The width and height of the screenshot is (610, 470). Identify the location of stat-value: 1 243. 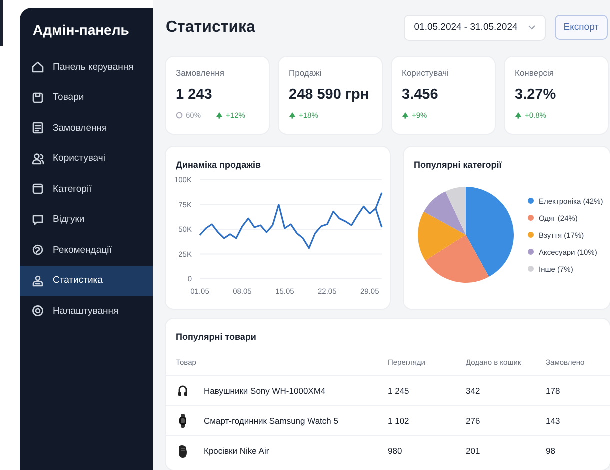
(195, 95).